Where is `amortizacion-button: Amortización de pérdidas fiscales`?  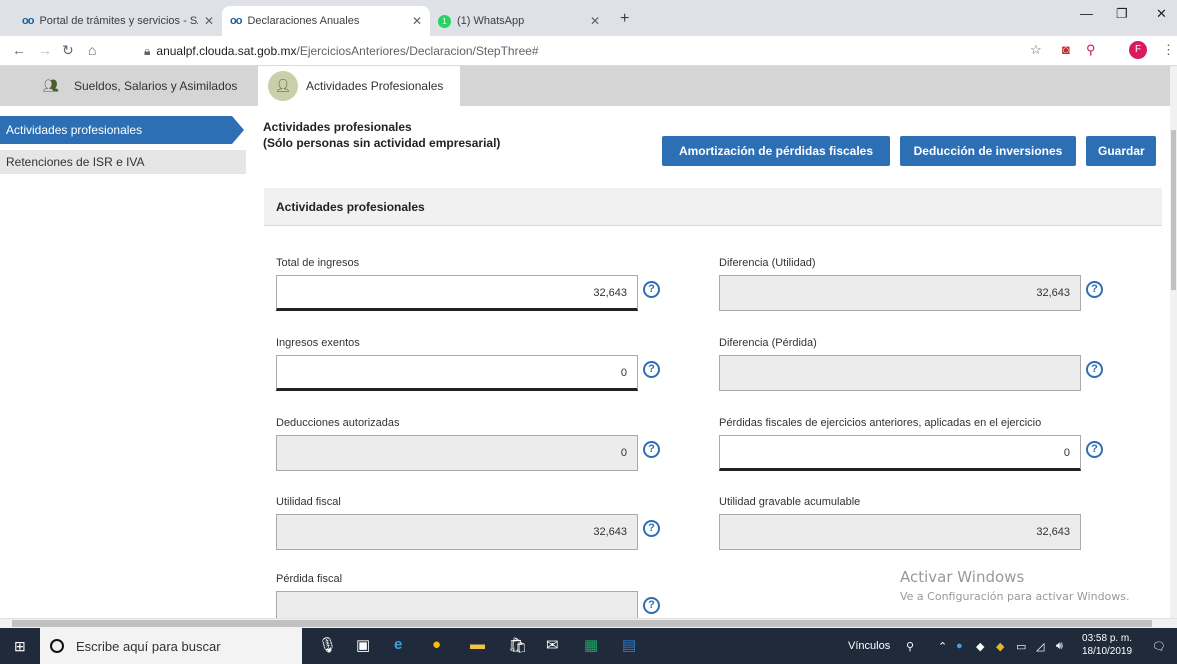
amortizacion-button: Amortización de pérdidas fiscales is located at coordinates (776, 151).